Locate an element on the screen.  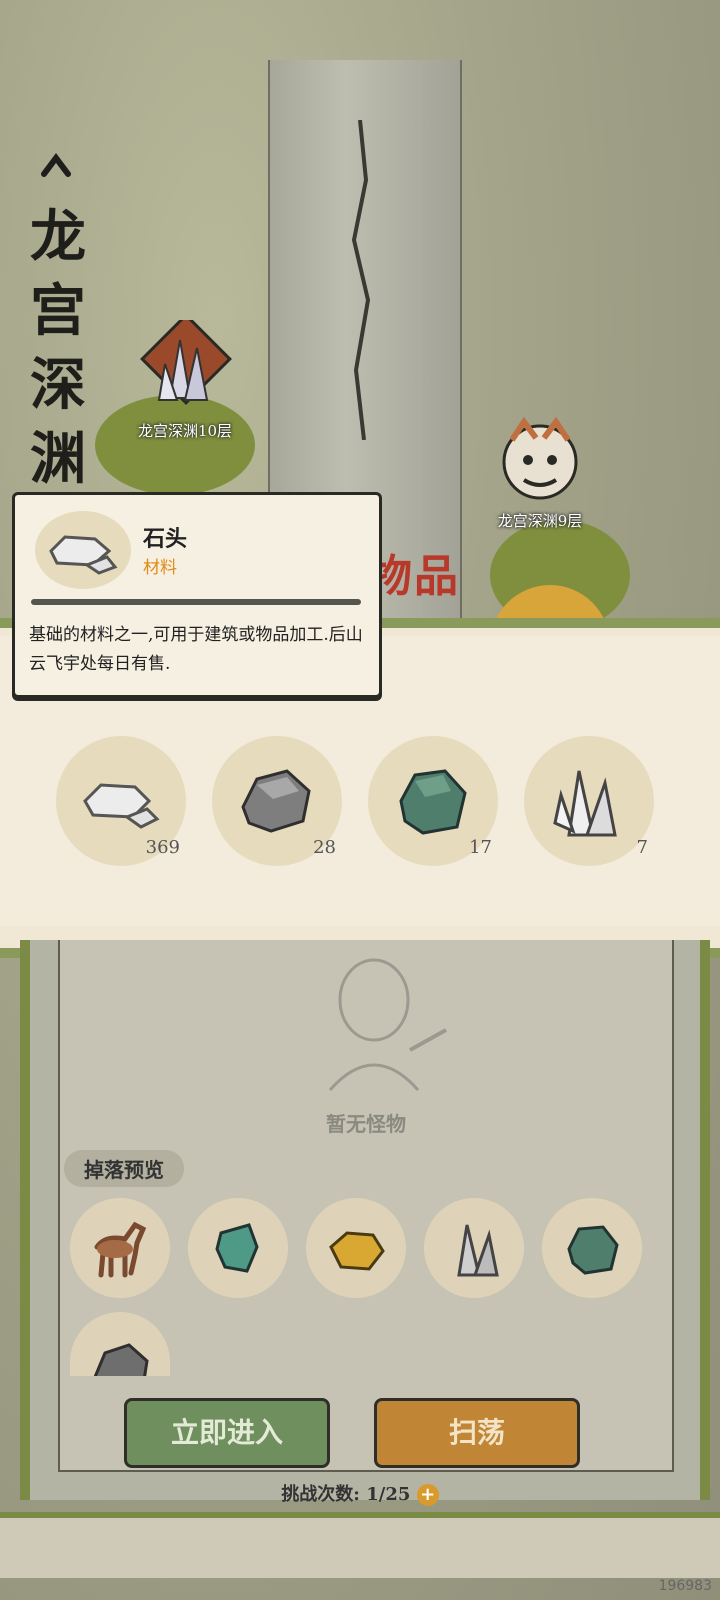
area-title-char: 深 is located at coordinates (58, 385).